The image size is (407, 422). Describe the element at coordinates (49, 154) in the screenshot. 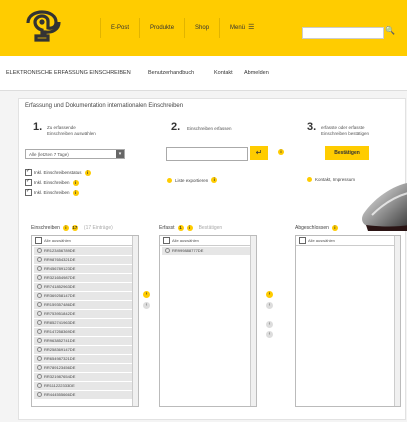

I see `time-range-value: Alle (letzten 7 Tage)` at that location.